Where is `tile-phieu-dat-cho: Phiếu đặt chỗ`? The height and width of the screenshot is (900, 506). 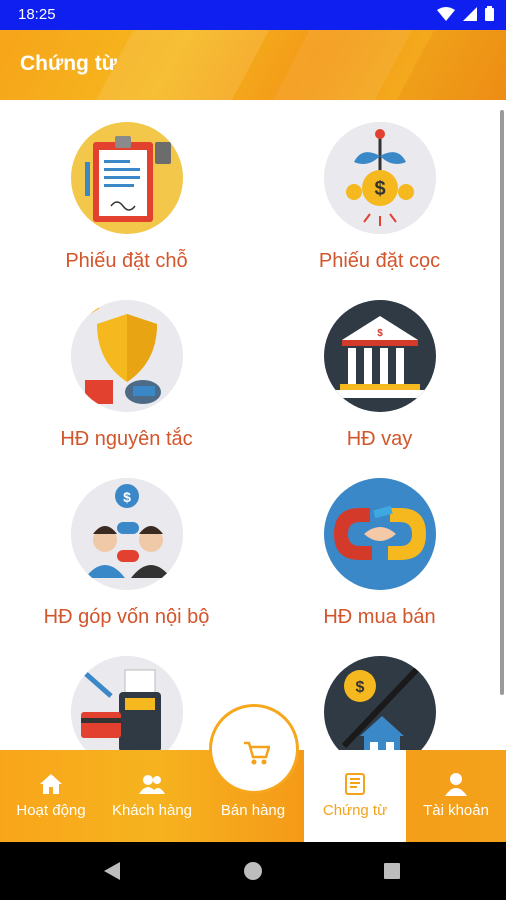
tile-phieu-dat-cho: Phiếu đặt chỗ is located at coordinates (126, 189).